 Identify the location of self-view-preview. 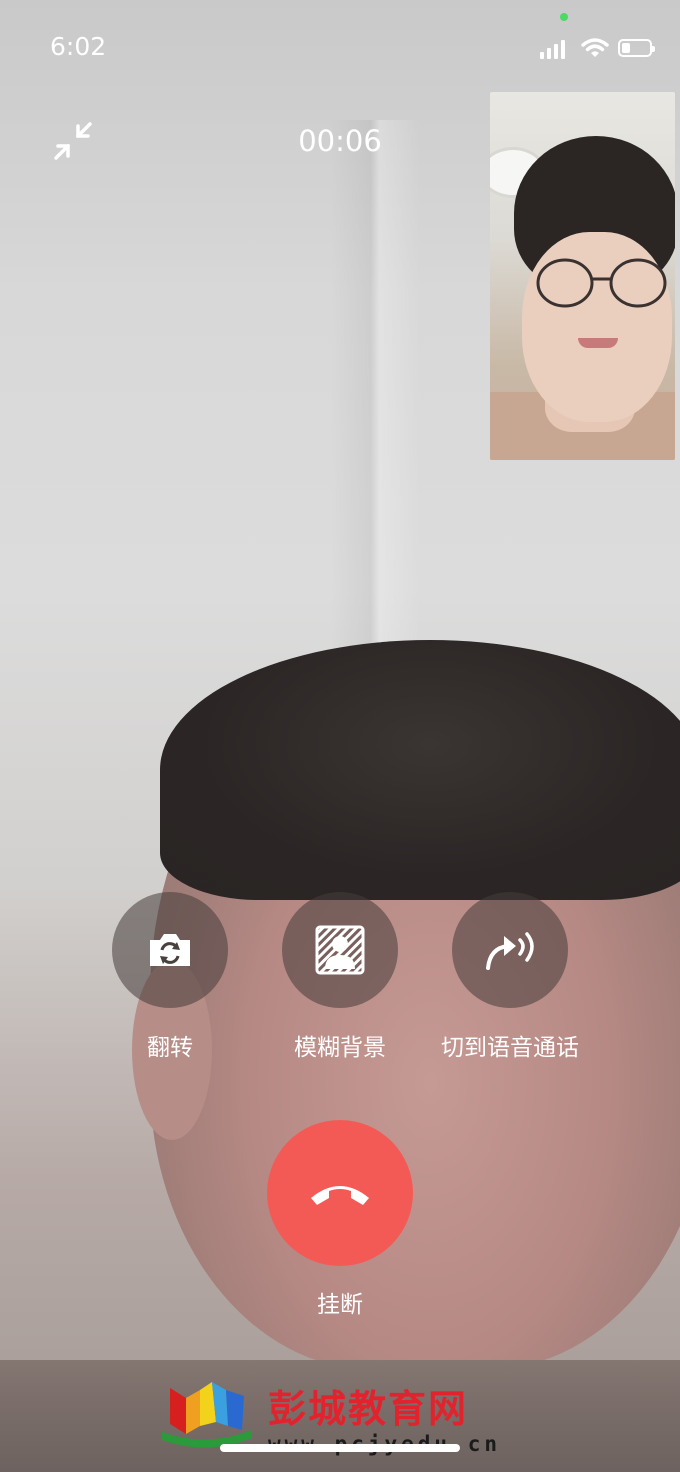
(582, 276).